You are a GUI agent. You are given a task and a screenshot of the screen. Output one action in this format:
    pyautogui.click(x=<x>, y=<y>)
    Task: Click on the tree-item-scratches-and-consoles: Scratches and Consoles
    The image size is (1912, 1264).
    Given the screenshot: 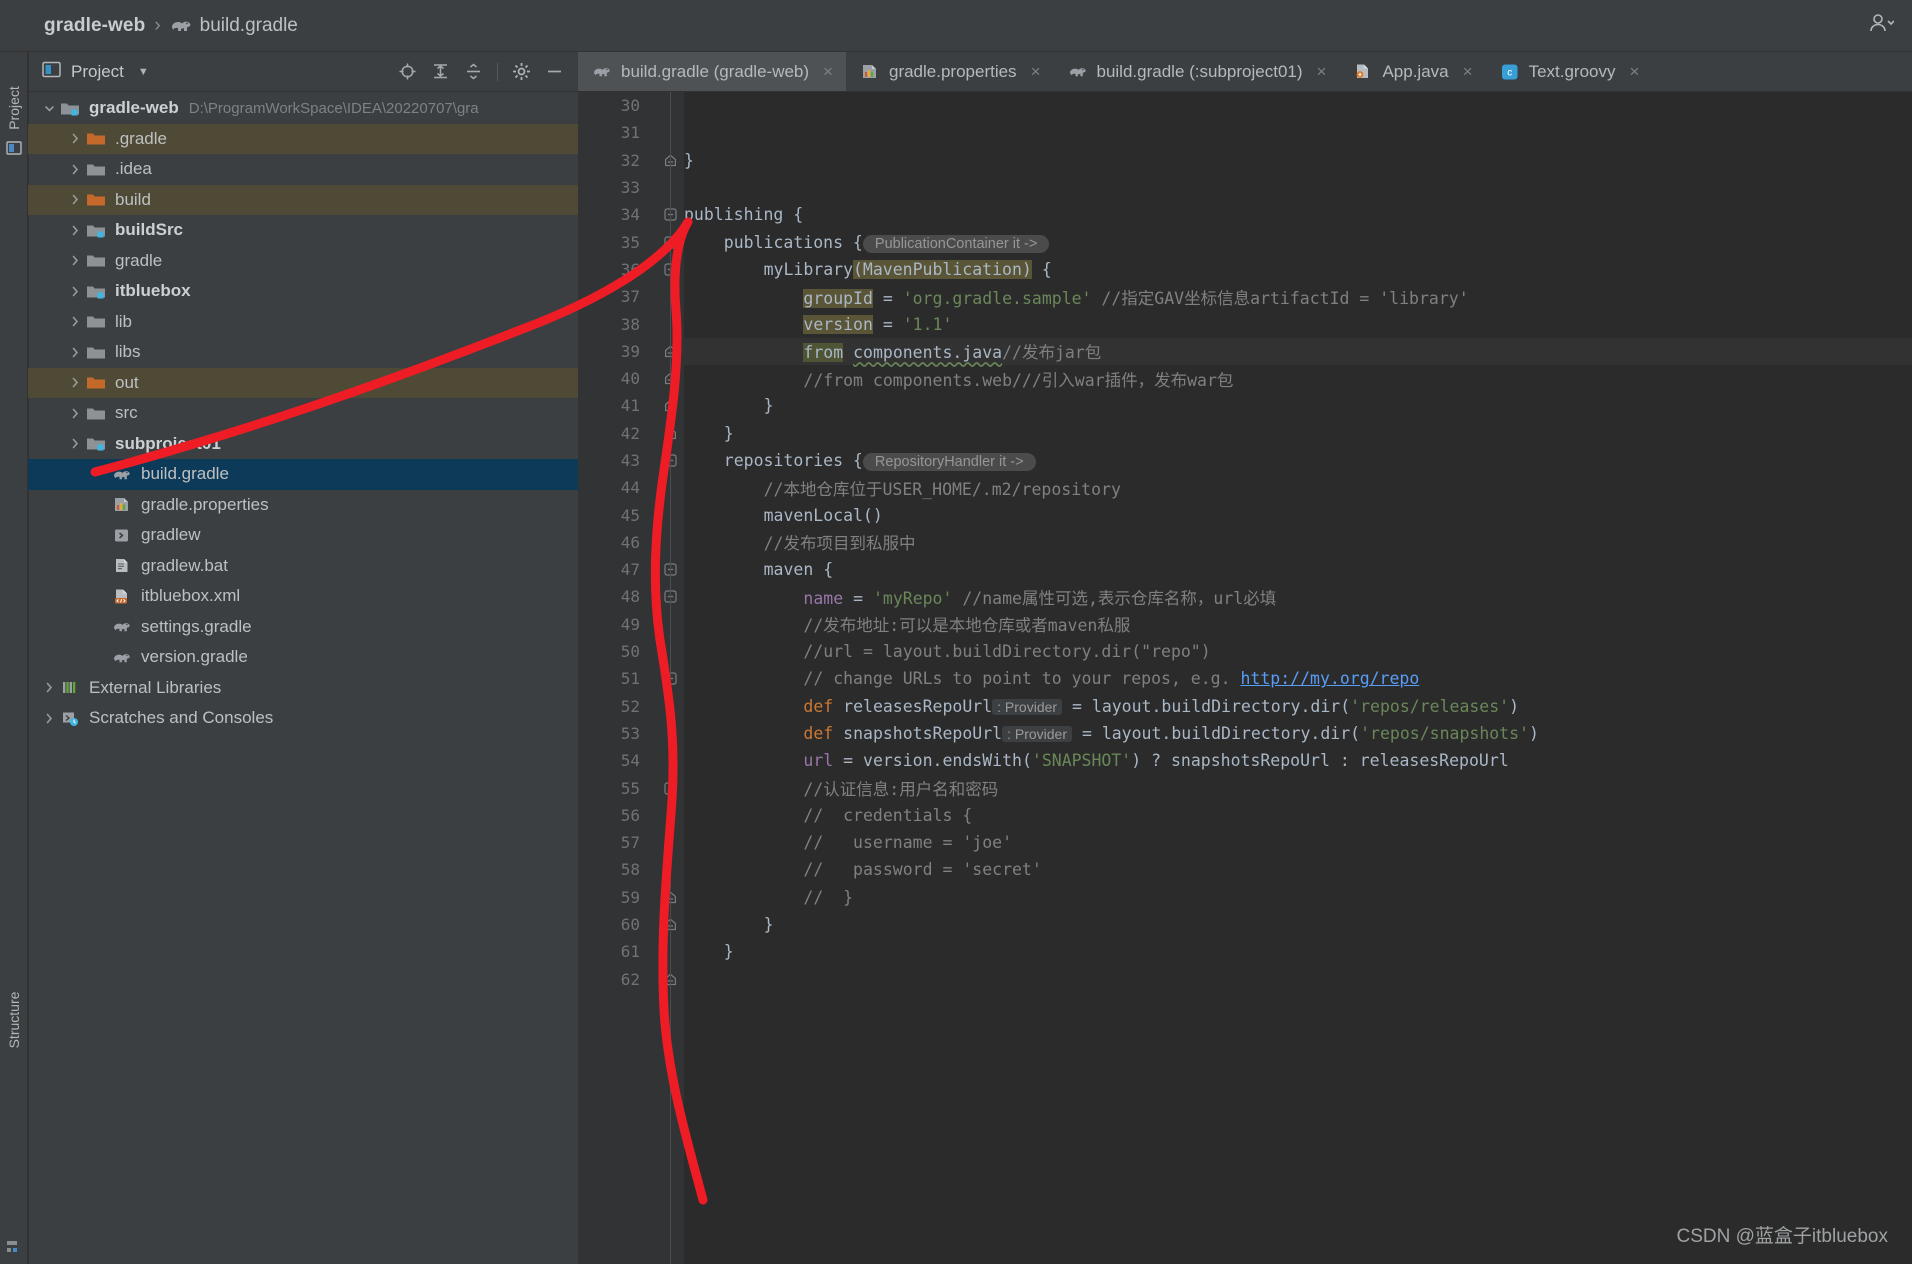 What is the action you would take?
    pyautogui.click(x=303, y=718)
    